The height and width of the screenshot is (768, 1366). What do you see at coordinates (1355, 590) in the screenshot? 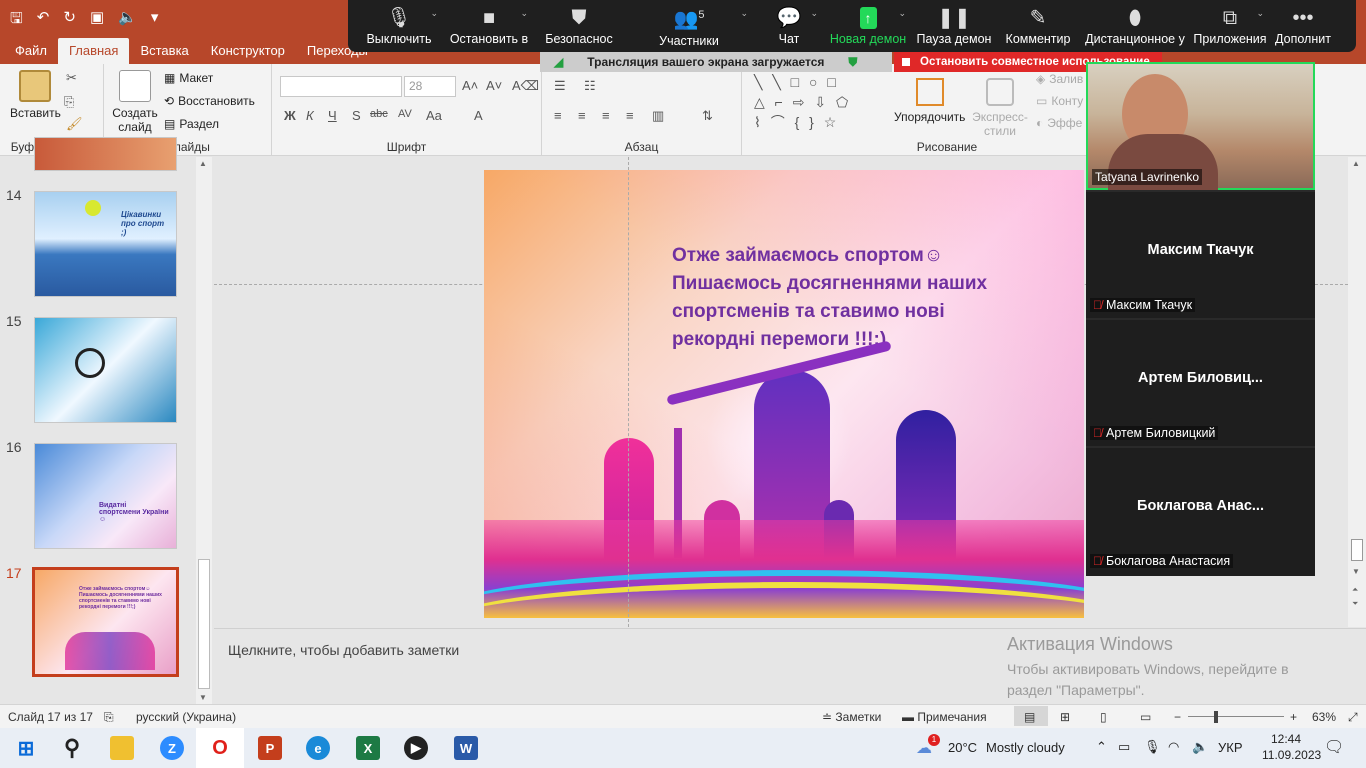
I see `prev-slide-icon: ⏶` at bounding box center [1355, 590].